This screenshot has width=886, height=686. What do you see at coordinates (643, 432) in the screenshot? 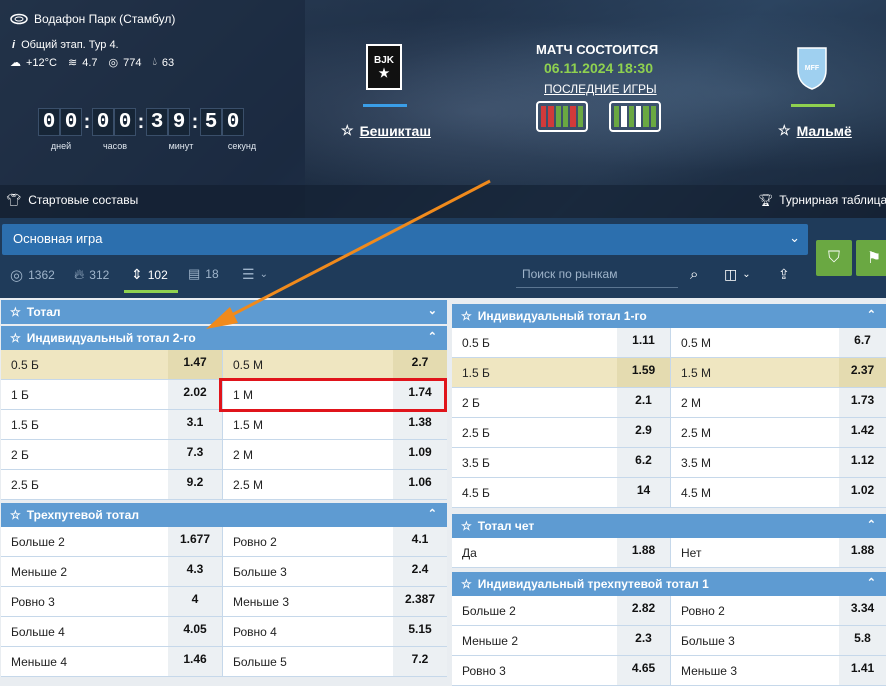
I see `odds-value: 2.9` at bounding box center [643, 432].